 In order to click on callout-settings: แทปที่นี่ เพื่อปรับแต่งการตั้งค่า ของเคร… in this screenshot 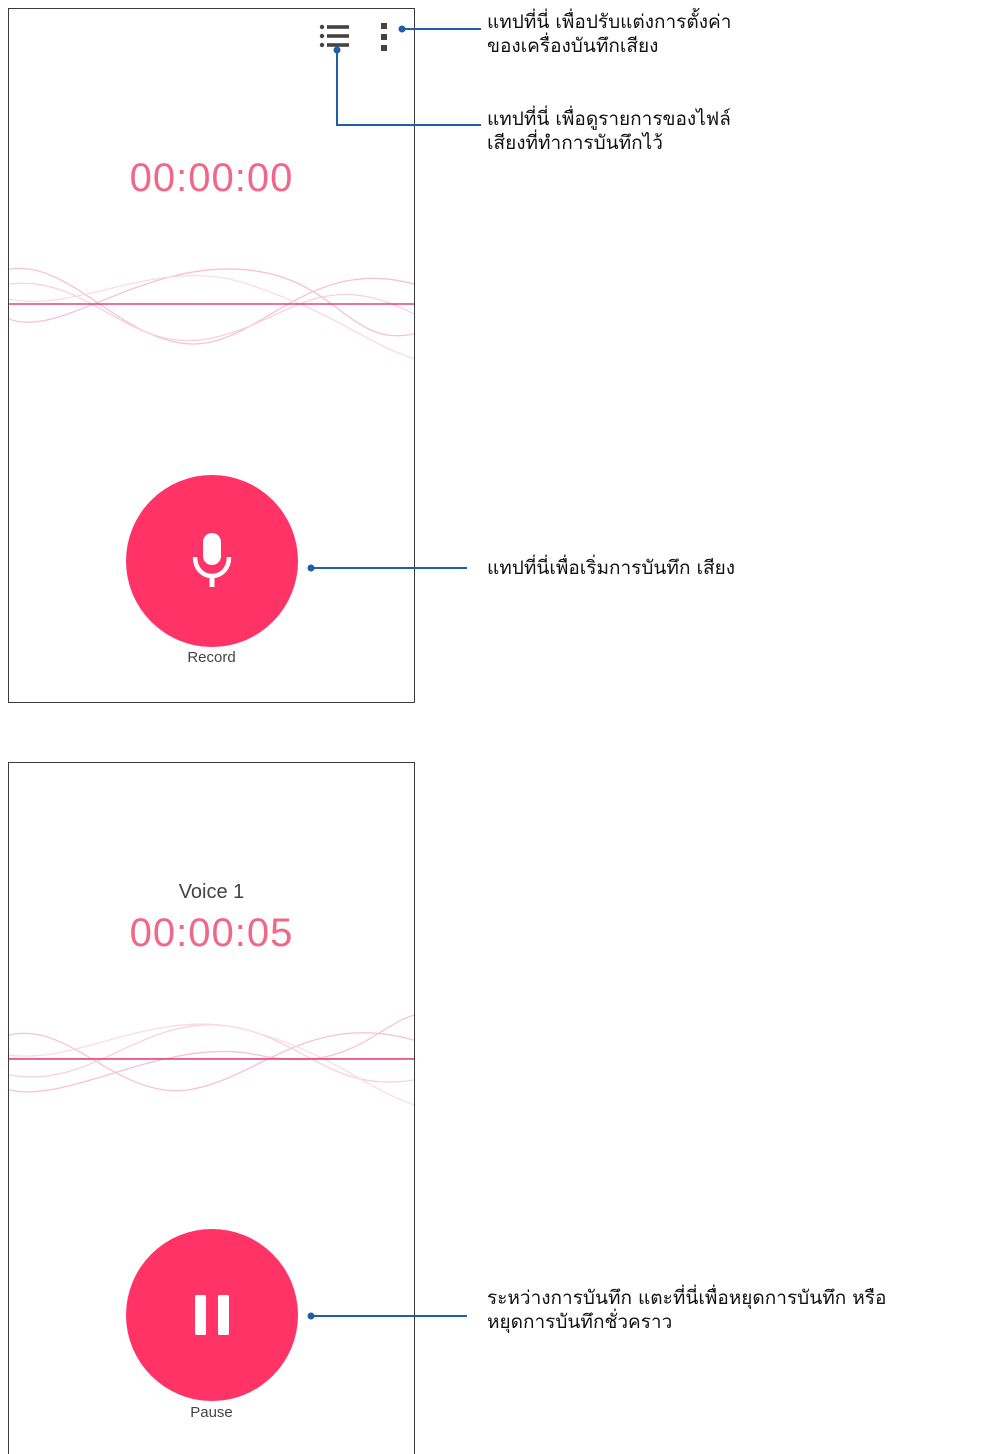, I will do `click(609, 34)`.